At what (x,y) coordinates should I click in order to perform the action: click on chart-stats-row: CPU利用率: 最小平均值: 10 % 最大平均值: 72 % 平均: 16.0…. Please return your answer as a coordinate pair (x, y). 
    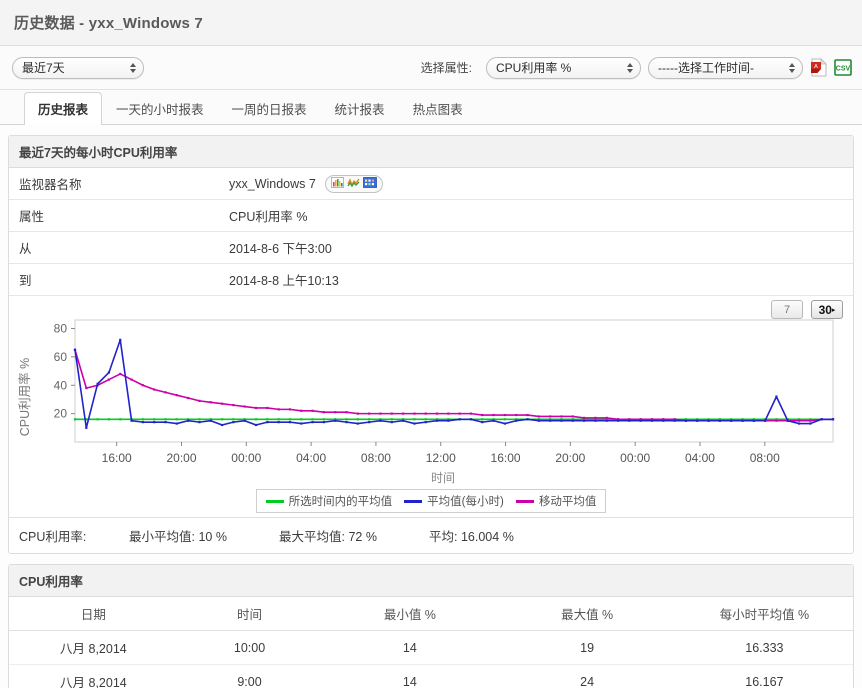
    Looking at the image, I should click on (431, 535).